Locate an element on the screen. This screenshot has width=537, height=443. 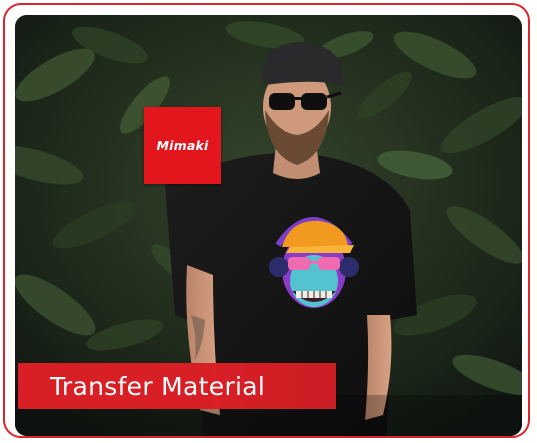
product-title-banner: Transfer Material is located at coordinates (177, 386).